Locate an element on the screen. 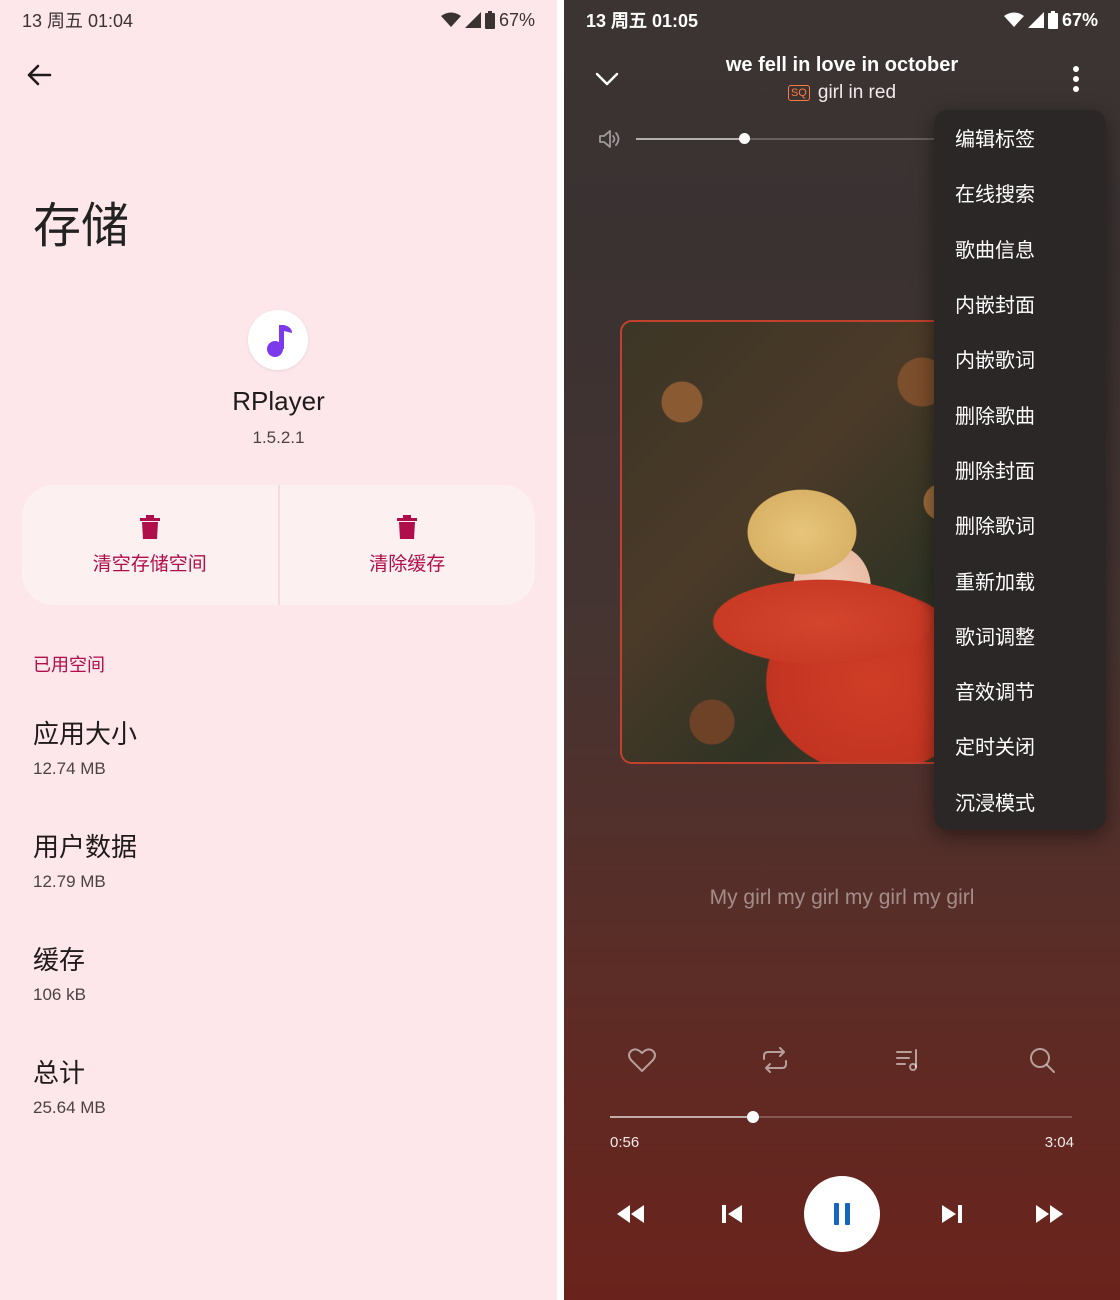 Image resolution: width=1120 pixels, height=1300 pixels. search-icon is located at coordinates (1042, 1060).